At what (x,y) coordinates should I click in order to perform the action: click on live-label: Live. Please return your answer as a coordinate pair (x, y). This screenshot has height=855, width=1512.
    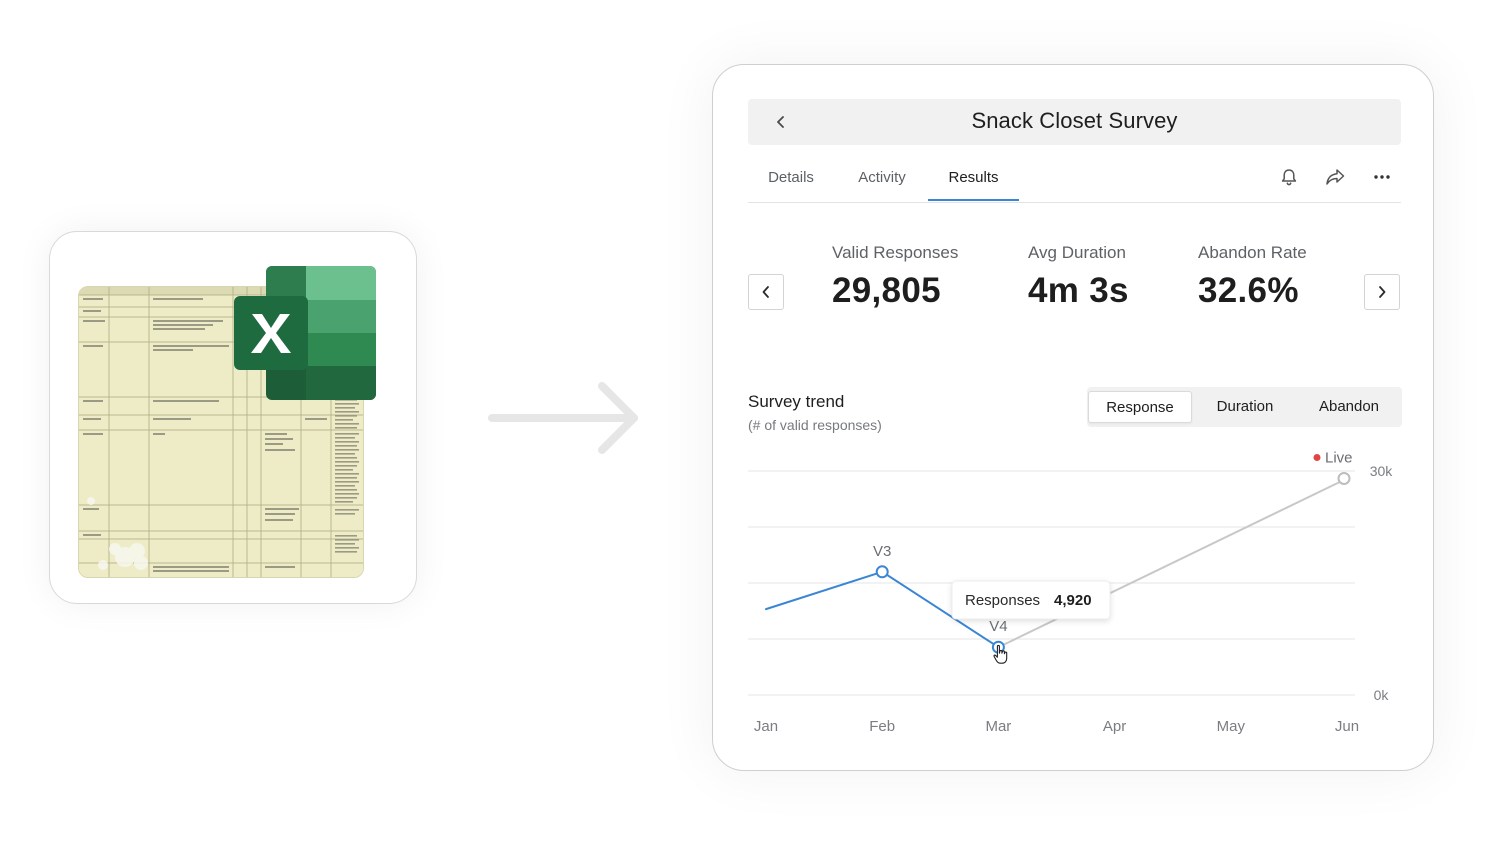
    Looking at the image, I should click on (1339, 457).